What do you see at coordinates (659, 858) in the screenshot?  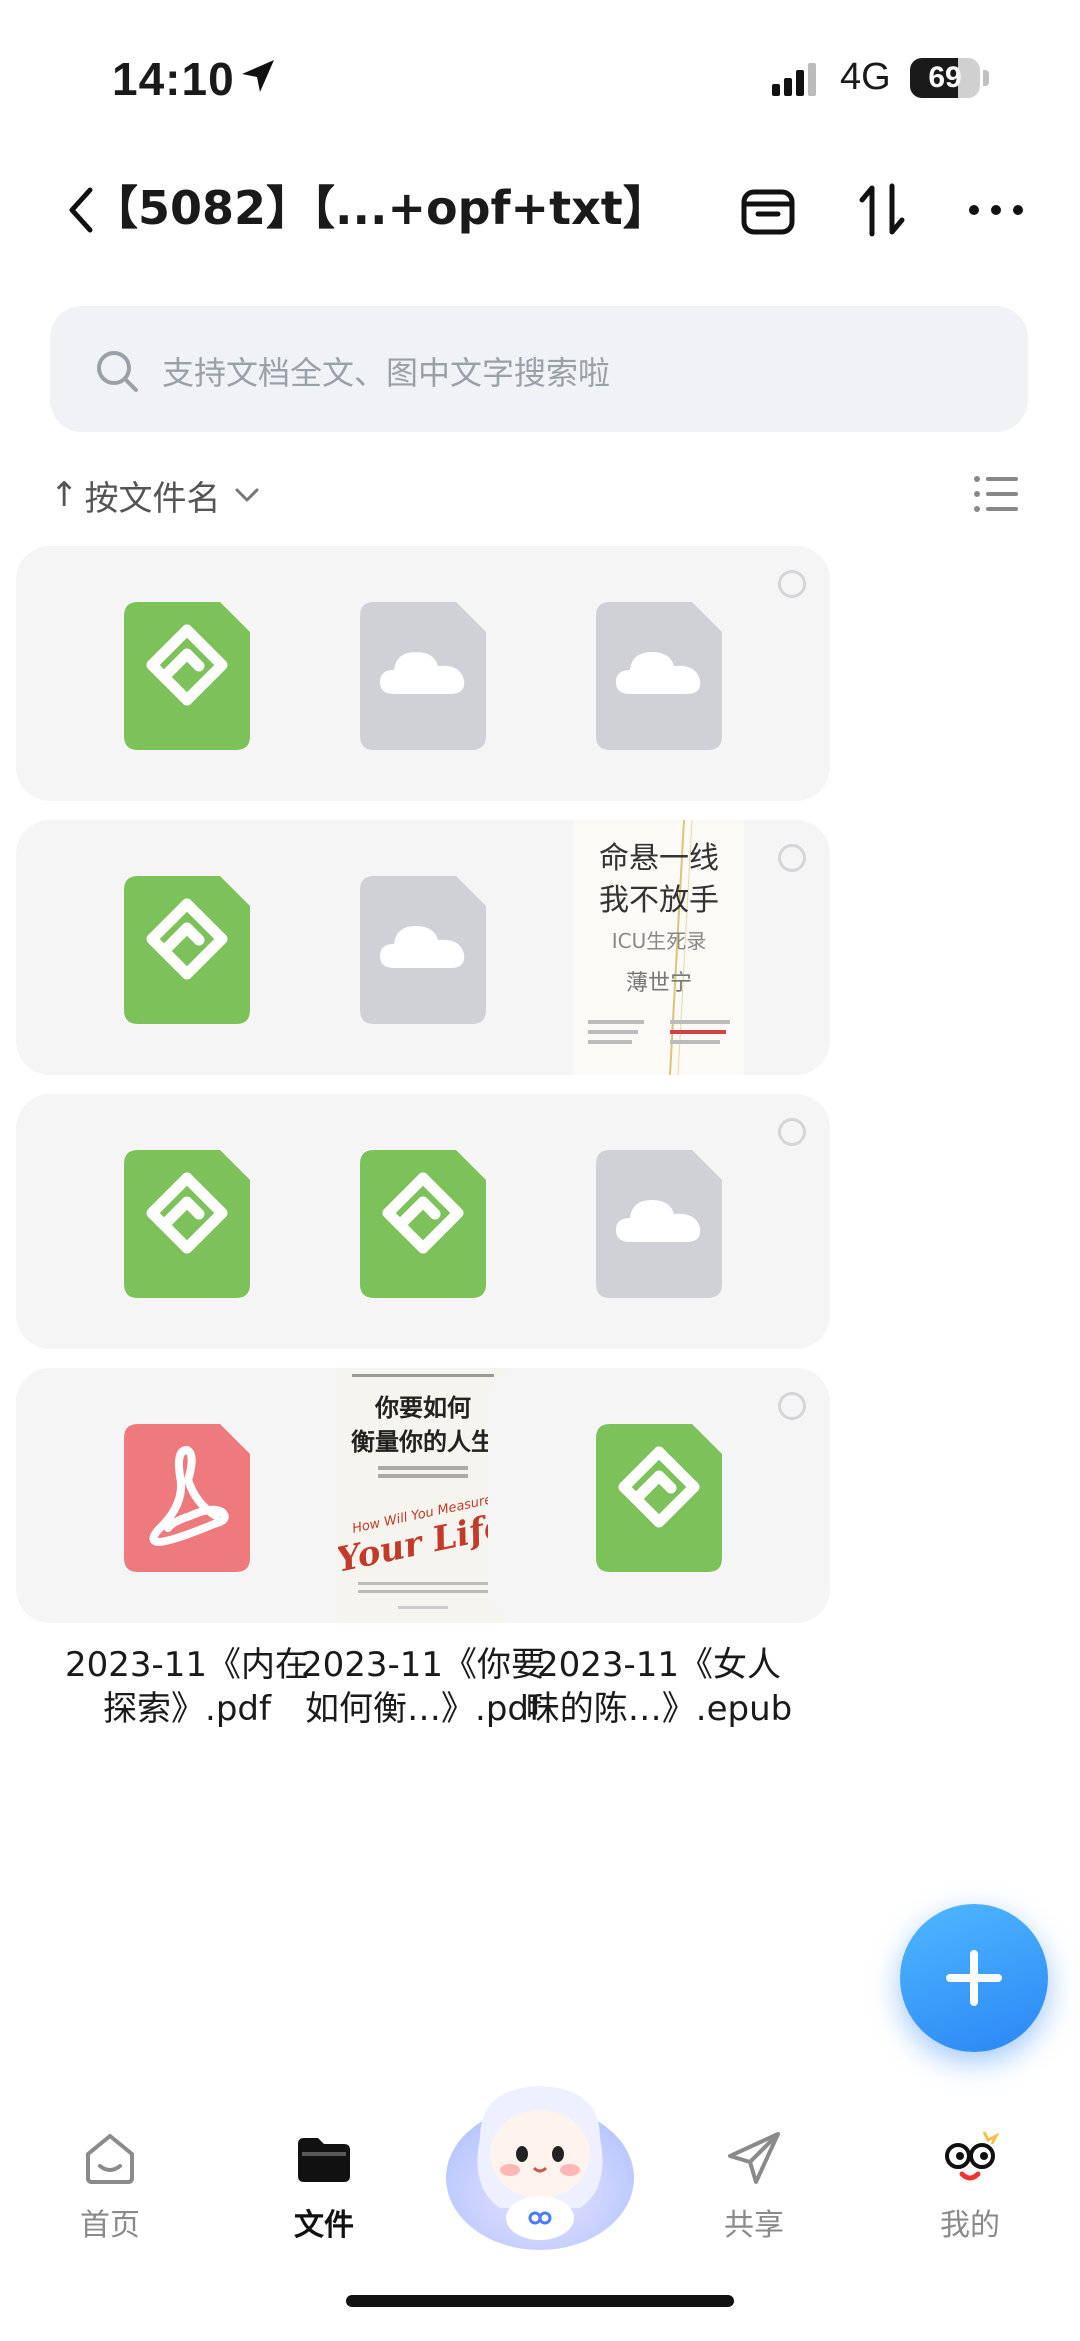 I see `cover-title-1: 命悬一线` at bounding box center [659, 858].